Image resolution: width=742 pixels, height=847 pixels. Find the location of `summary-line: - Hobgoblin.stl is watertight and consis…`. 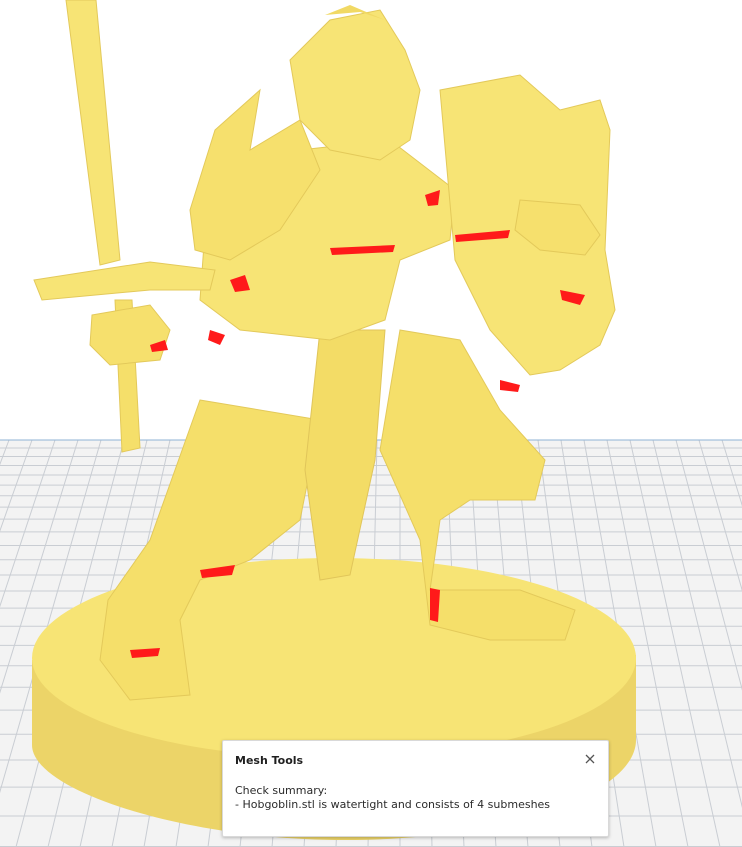

summary-line: - Hobgoblin.stl is watertight and consis… is located at coordinates (393, 804).